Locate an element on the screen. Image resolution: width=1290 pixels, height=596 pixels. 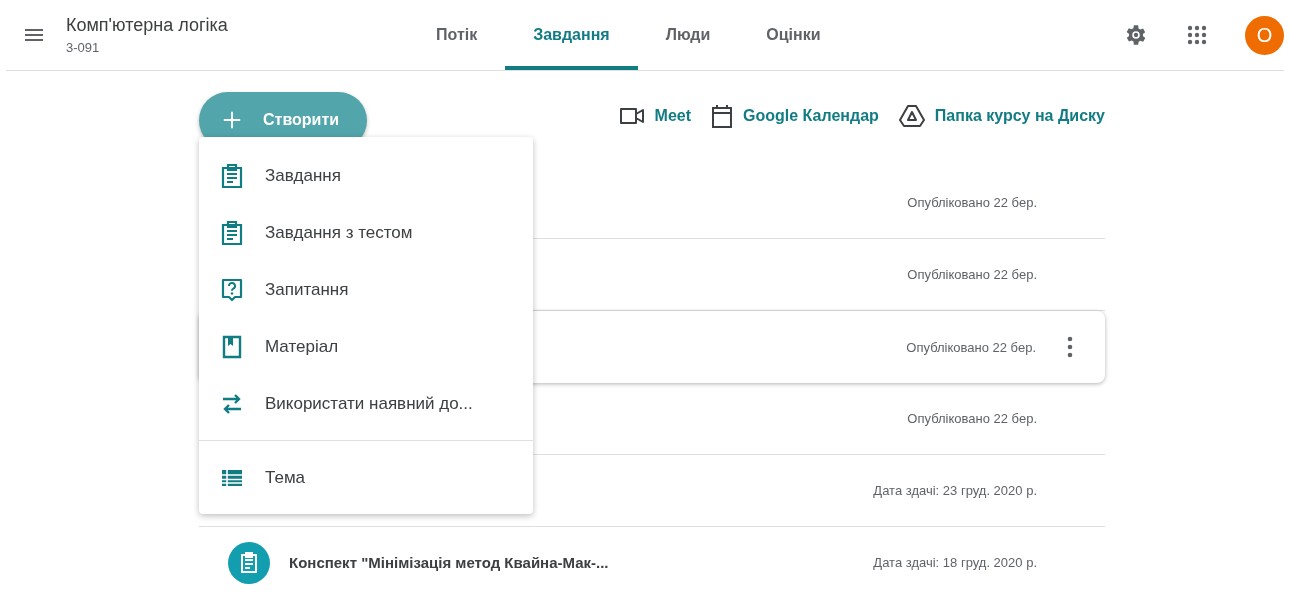
book-icon is located at coordinates (232, 346).